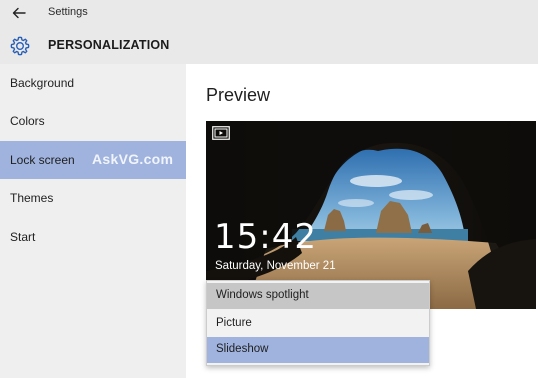 Image resolution: width=538 pixels, height=378 pixels. I want to click on background-type-dropdown: Windows spotlight Picture Slideshow, so click(318, 323).